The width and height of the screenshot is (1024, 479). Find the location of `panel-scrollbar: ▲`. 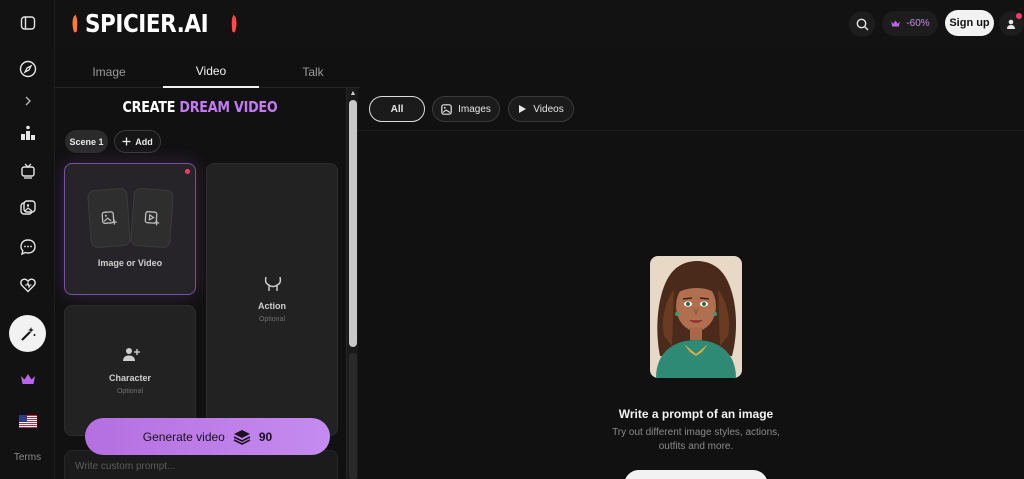

panel-scrollbar: ▲ is located at coordinates (352, 283).